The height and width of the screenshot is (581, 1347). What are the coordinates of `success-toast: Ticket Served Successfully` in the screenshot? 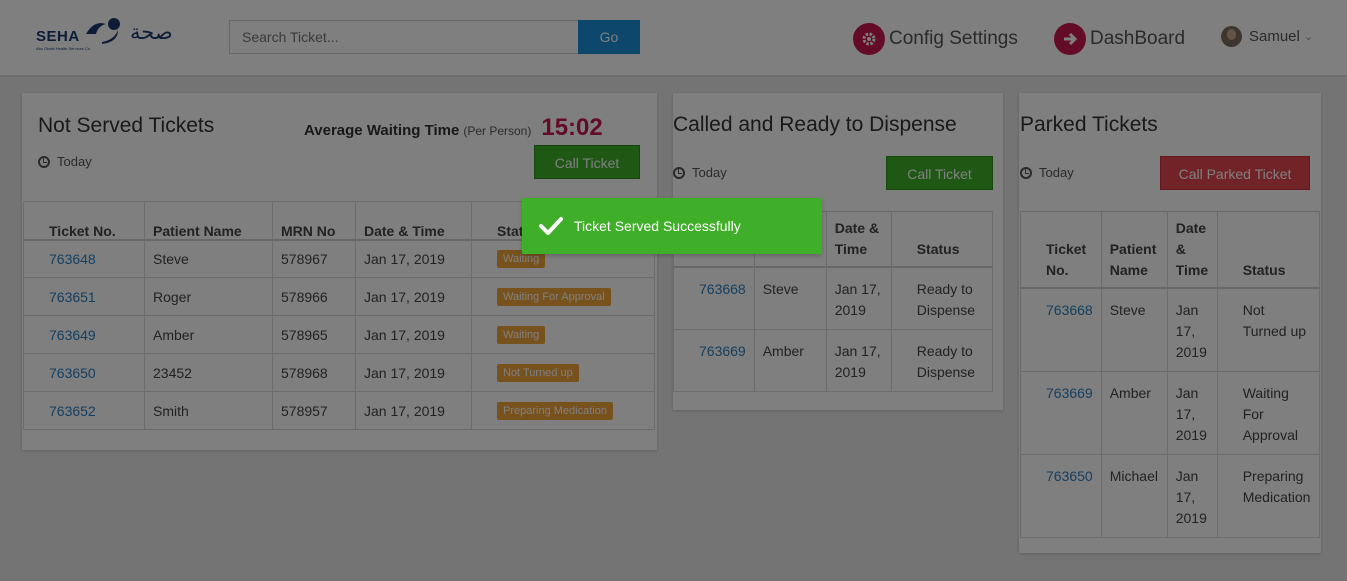 It's located at (672, 226).